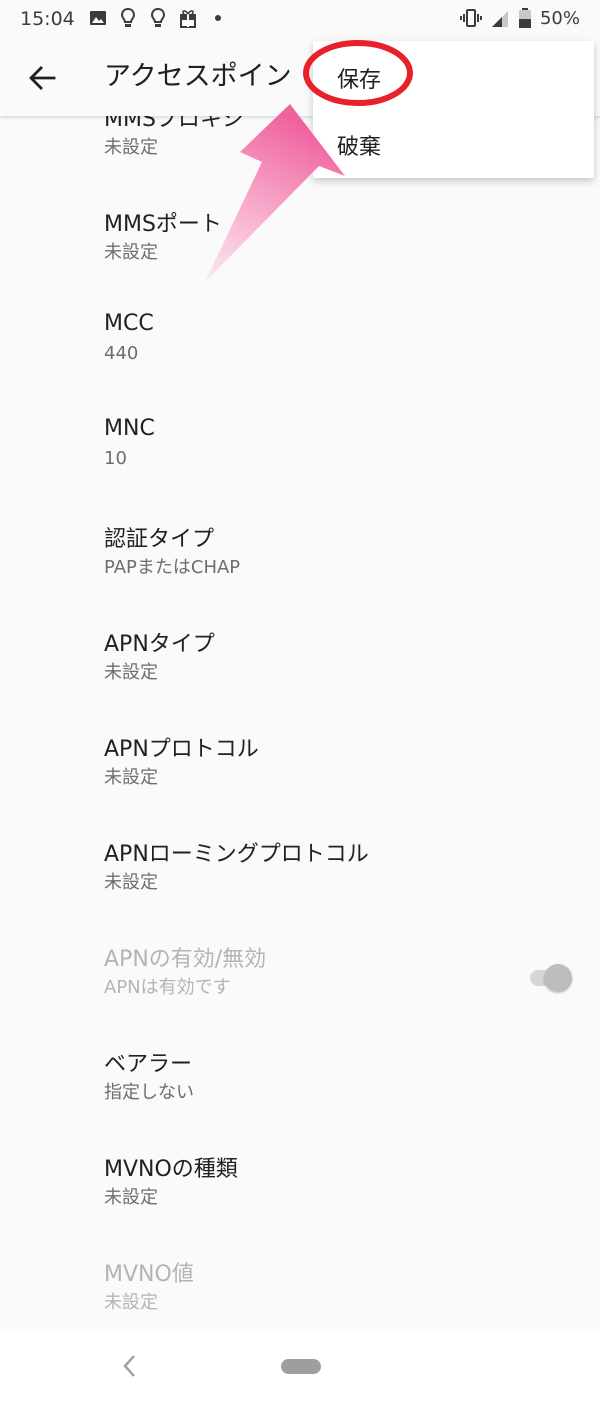 The height and width of the screenshot is (1401, 600). Describe the element at coordinates (149, 1092) in the screenshot. I see `list-item-summary: 指定しない` at that location.